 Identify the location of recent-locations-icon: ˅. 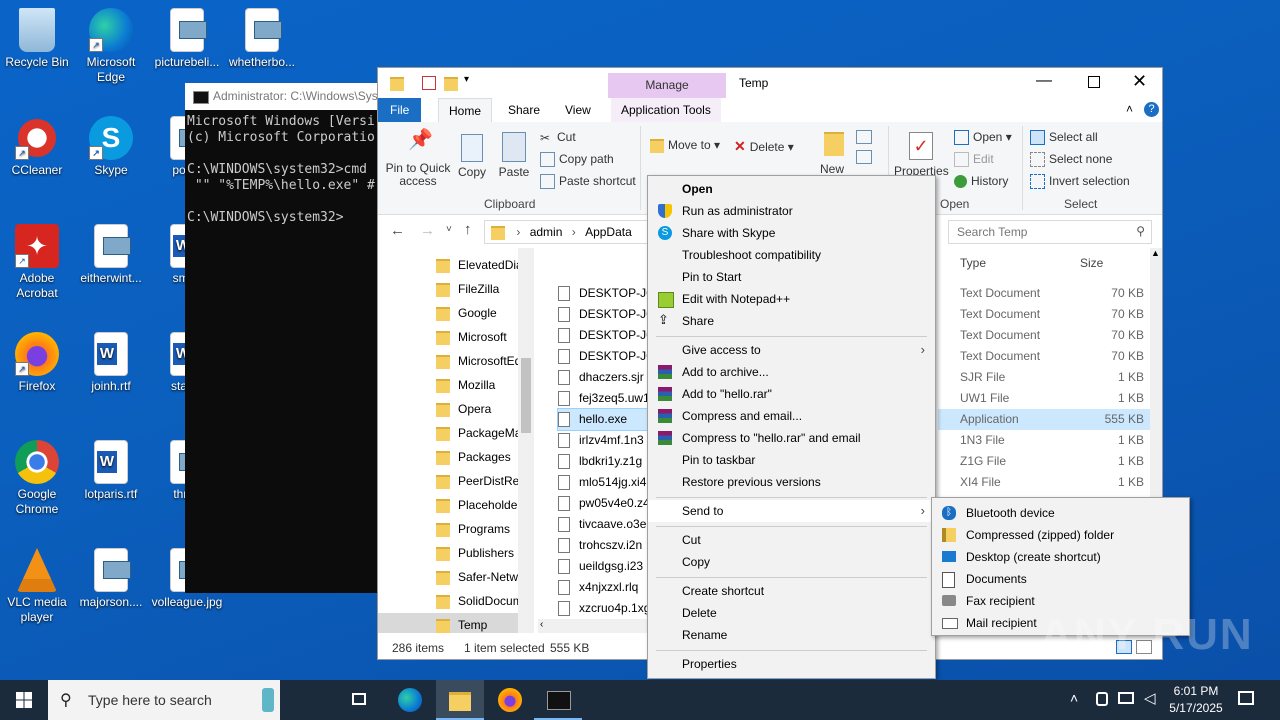
(449, 229).